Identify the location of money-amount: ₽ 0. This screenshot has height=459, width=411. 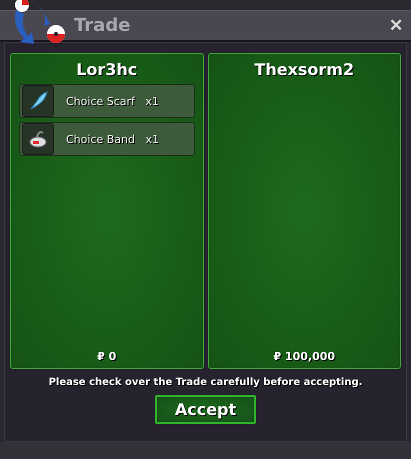
(106, 356).